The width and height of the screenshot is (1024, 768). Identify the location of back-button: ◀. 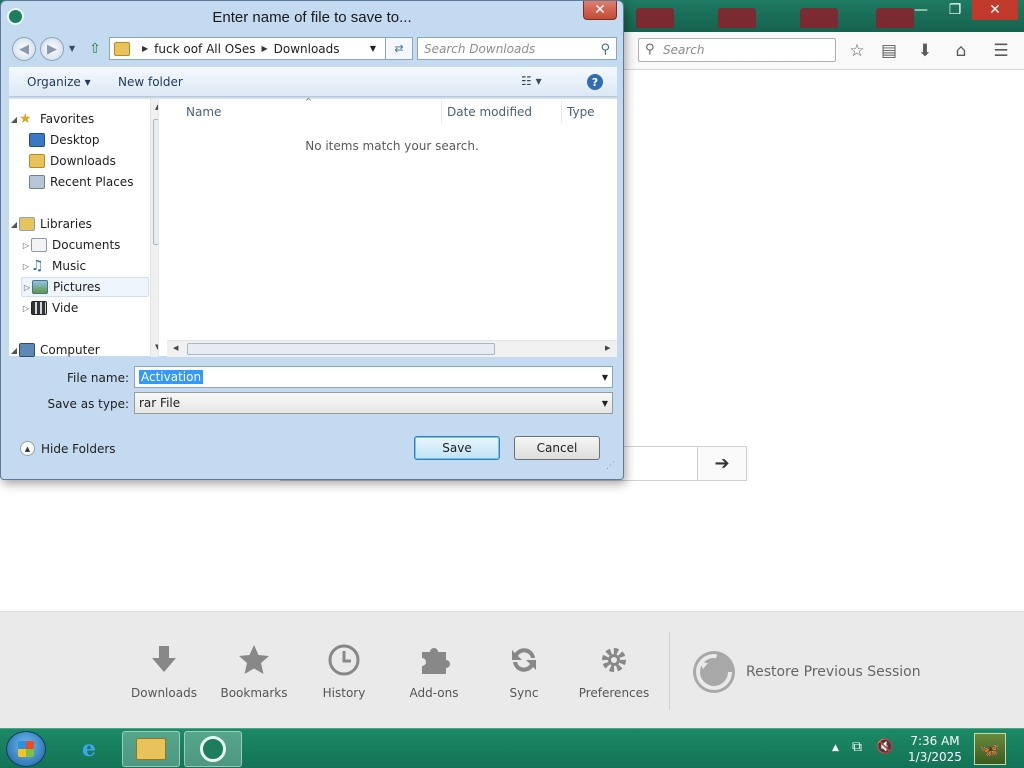
(24, 49).